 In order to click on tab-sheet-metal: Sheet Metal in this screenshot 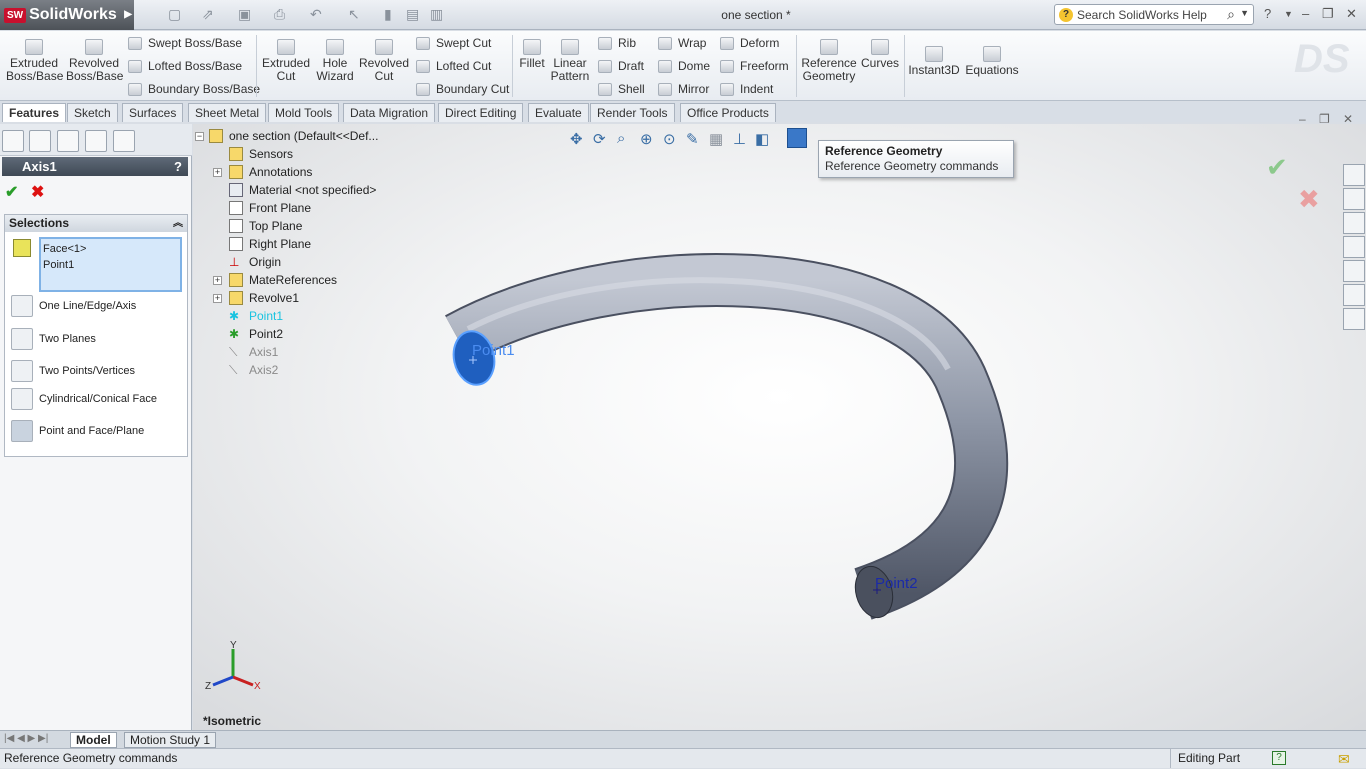, I will do `click(227, 112)`.